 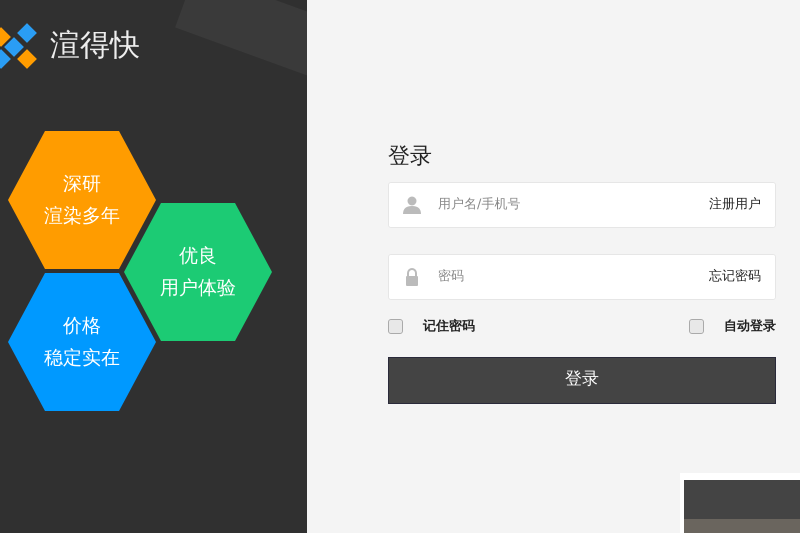 I want to click on checkbox-label: 记住密码, so click(x=449, y=327).